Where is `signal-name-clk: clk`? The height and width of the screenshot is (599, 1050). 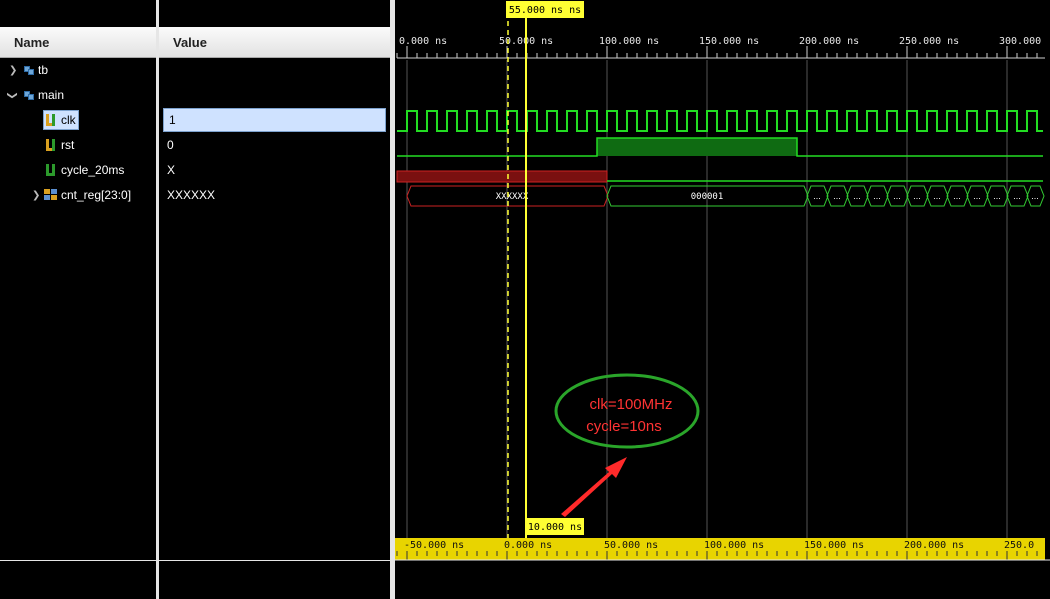 signal-name-clk: clk is located at coordinates (68, 120).